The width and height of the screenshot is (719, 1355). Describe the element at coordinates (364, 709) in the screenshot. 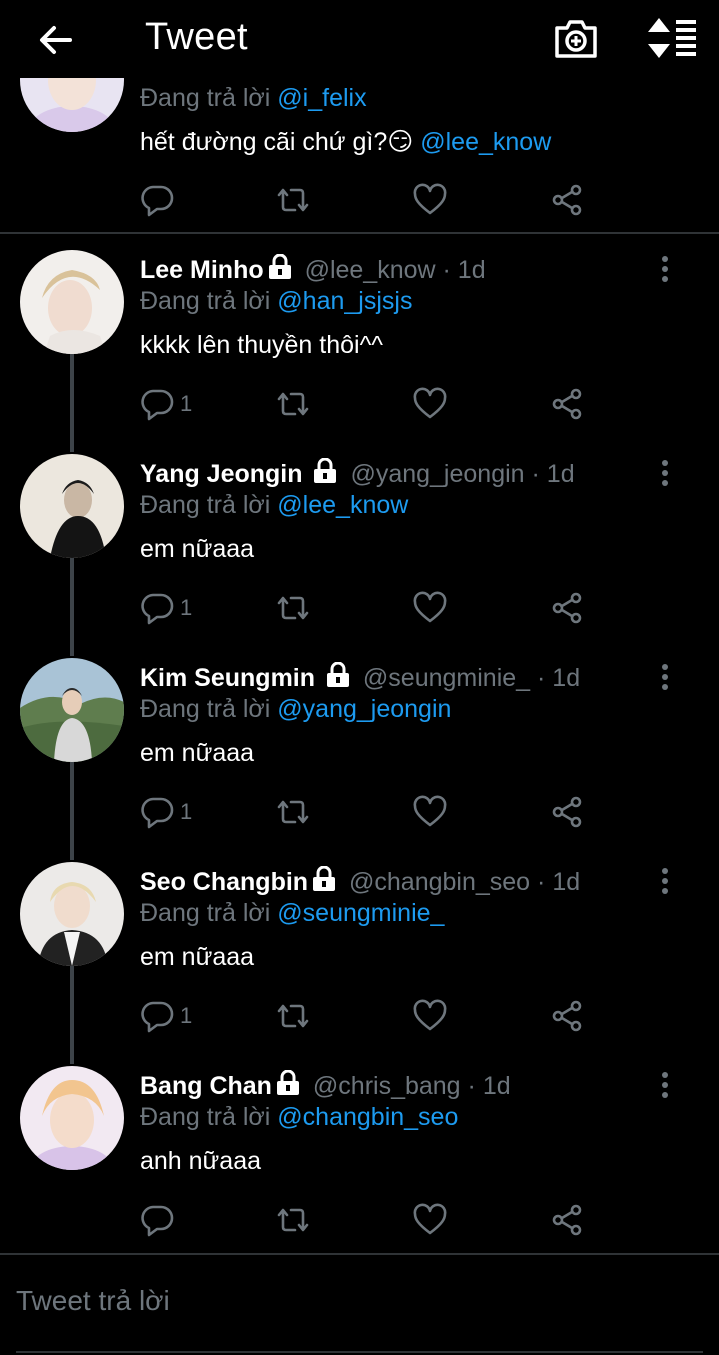

I see `reply-mention: @yang_jeongin` at that location.